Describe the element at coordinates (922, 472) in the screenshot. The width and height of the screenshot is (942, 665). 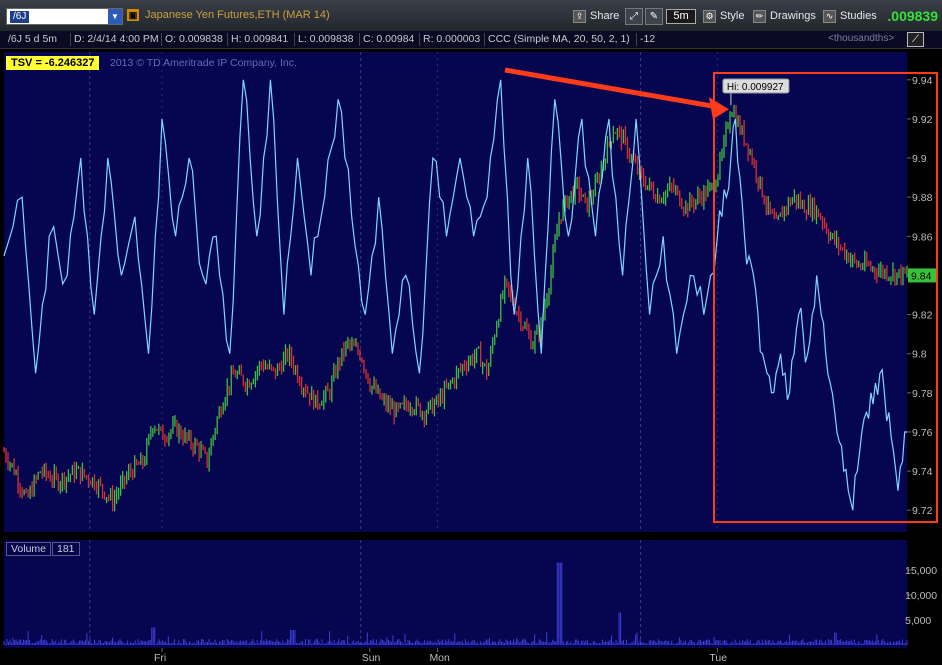
I see `price-tick-label: 9.74` at that location.